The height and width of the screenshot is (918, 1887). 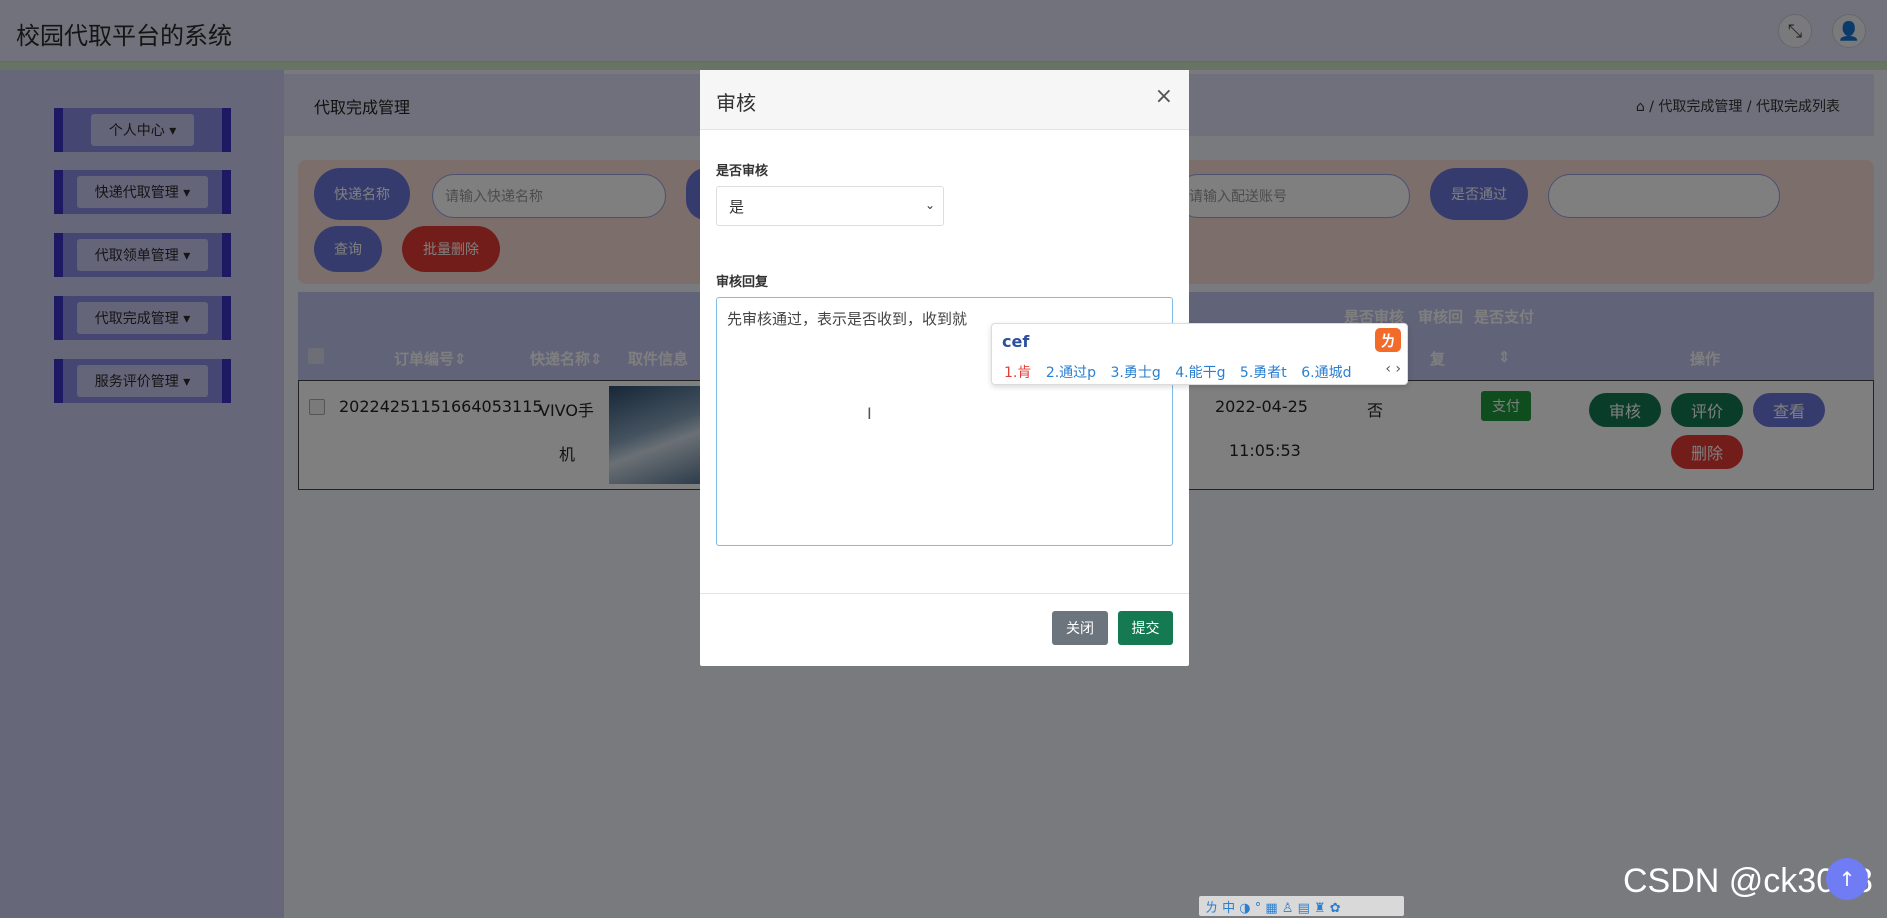 I want to click on ime-candidate: 2.通过p, so click(x=1071, y=373).